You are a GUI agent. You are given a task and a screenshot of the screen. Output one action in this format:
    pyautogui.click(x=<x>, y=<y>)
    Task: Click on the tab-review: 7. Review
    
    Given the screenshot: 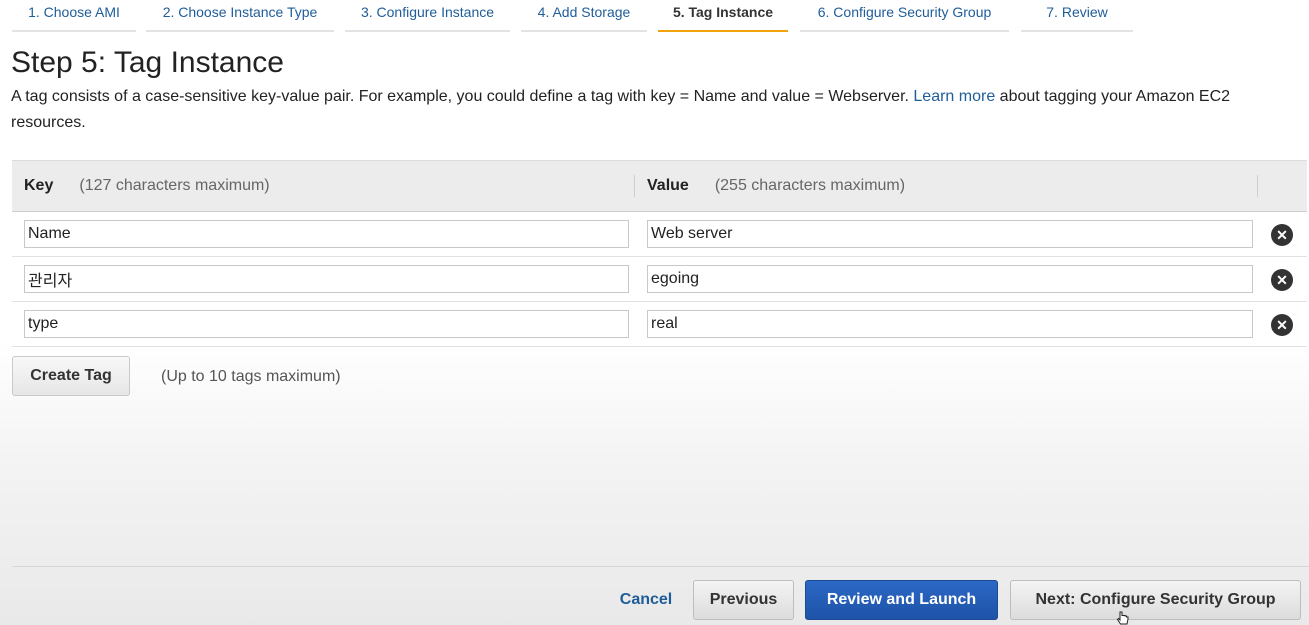 What is the action you would take?
    pyautogui.click(x=1077, y=16)
    